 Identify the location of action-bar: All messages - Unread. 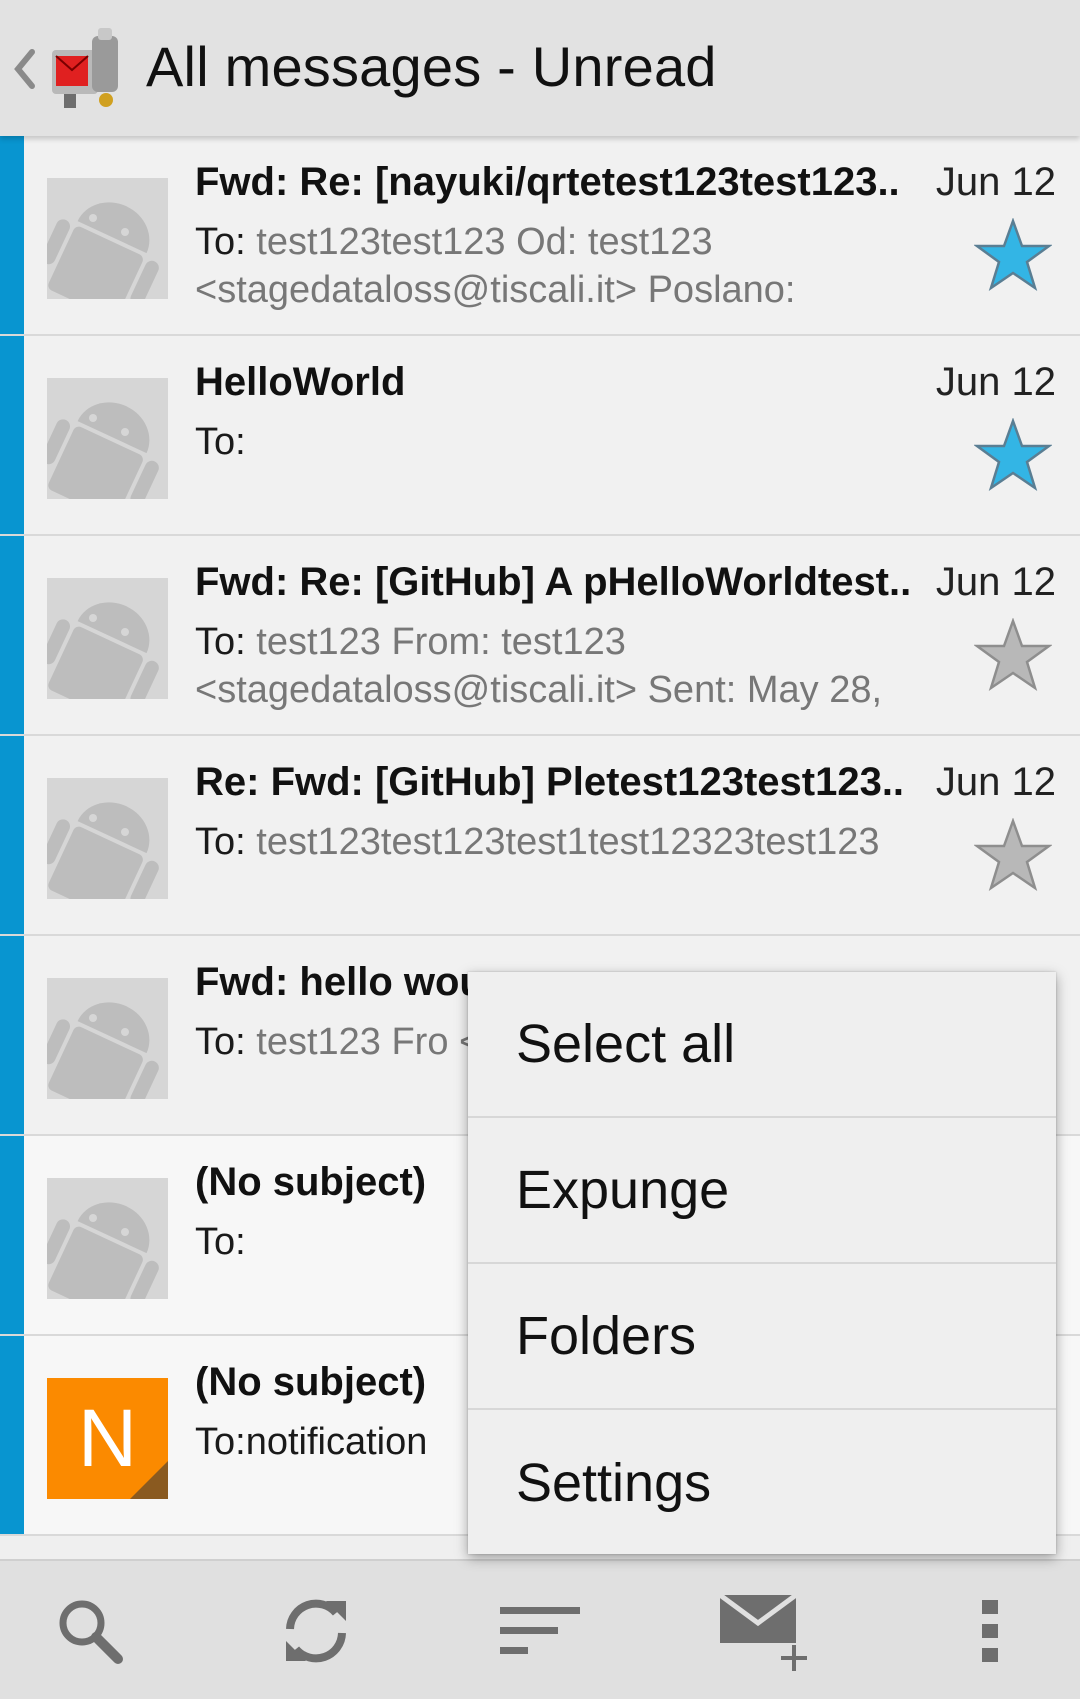
(540, 68).